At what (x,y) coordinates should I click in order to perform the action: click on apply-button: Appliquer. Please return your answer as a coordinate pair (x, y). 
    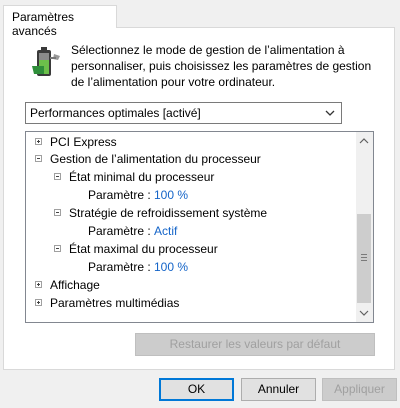
    Looking at the image, I should click on (359, 389).